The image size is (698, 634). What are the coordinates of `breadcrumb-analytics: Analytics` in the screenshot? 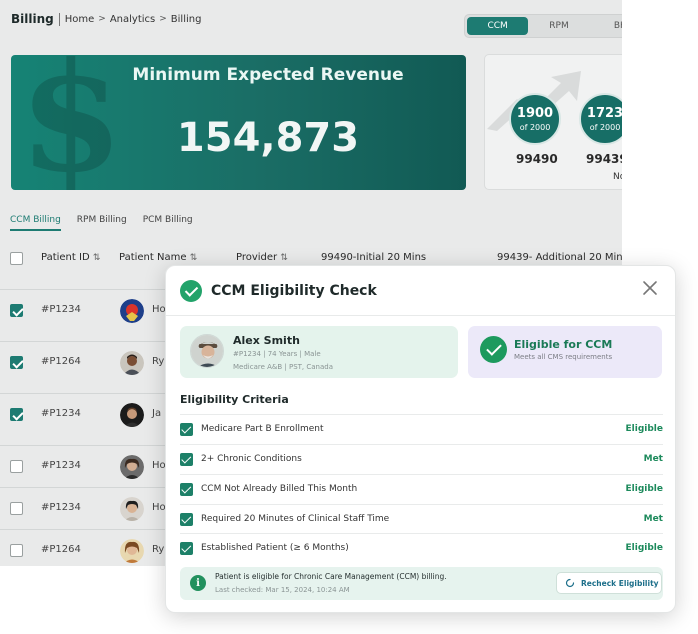 It's located at (132, 19).